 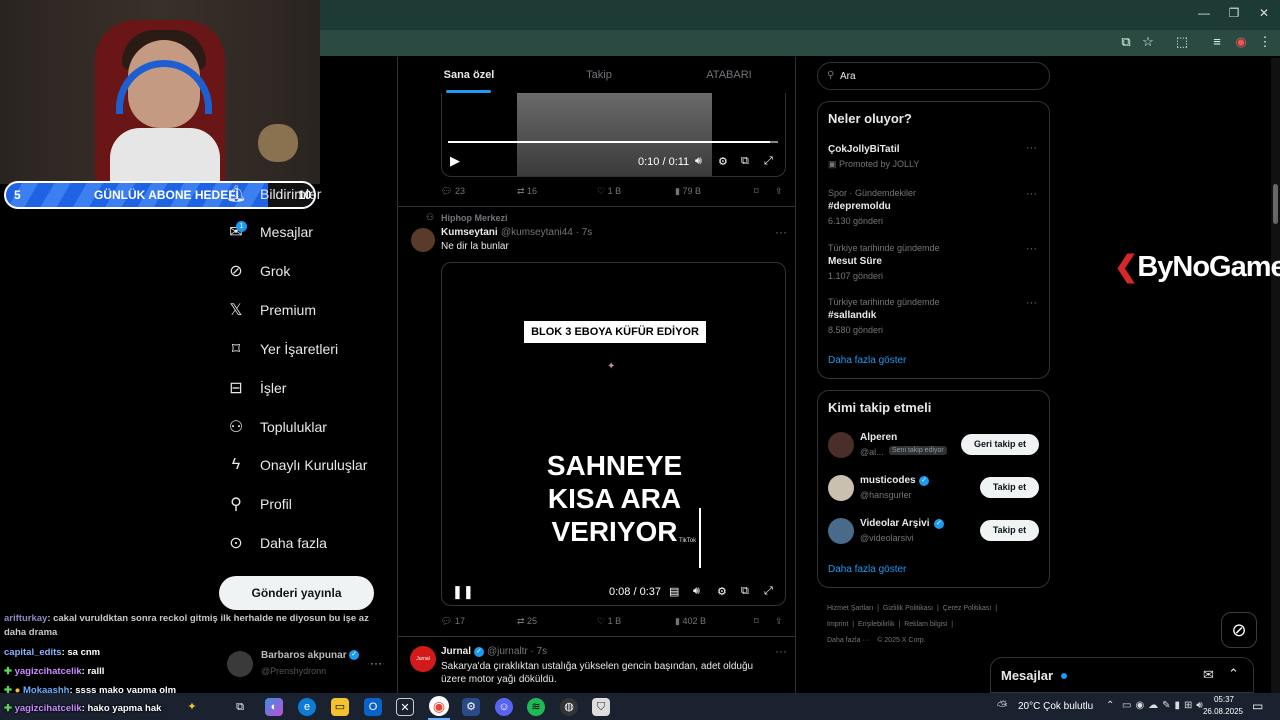 I want to click on media-icon: ≡, so click(x=1217, y=41).